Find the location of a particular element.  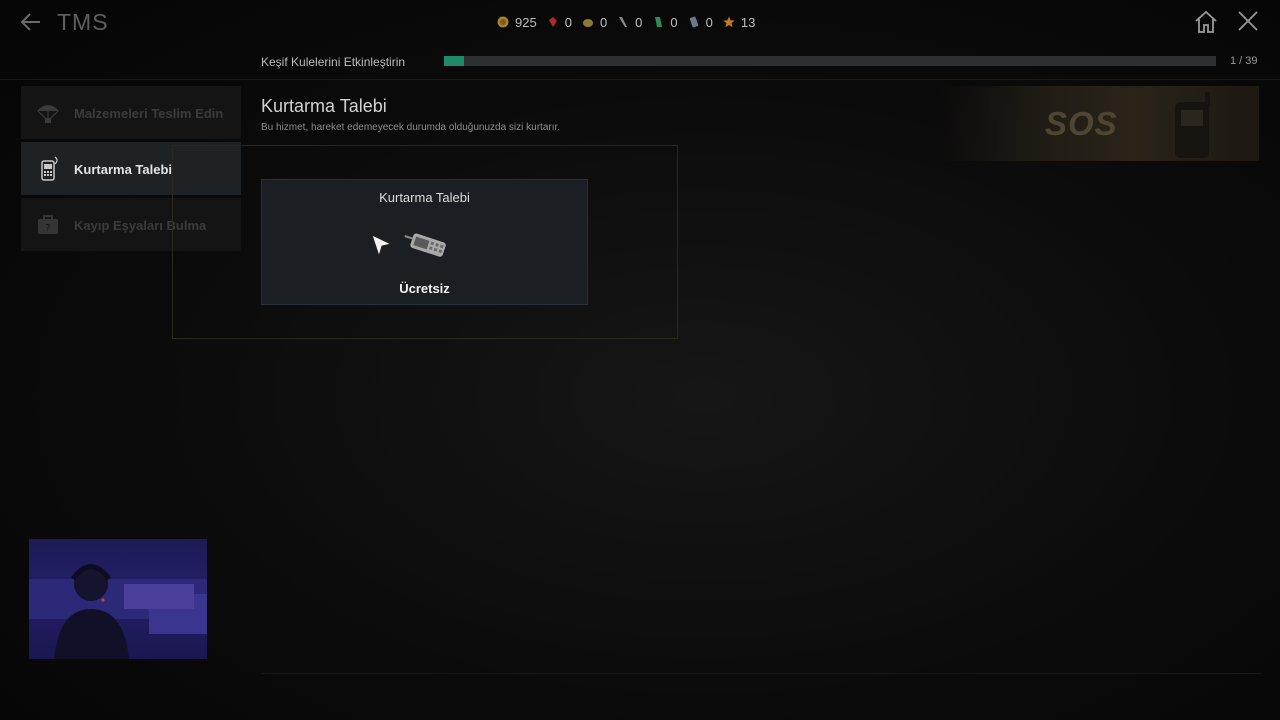

card-price: Ücretsiz is located at coordinates (424, 288).